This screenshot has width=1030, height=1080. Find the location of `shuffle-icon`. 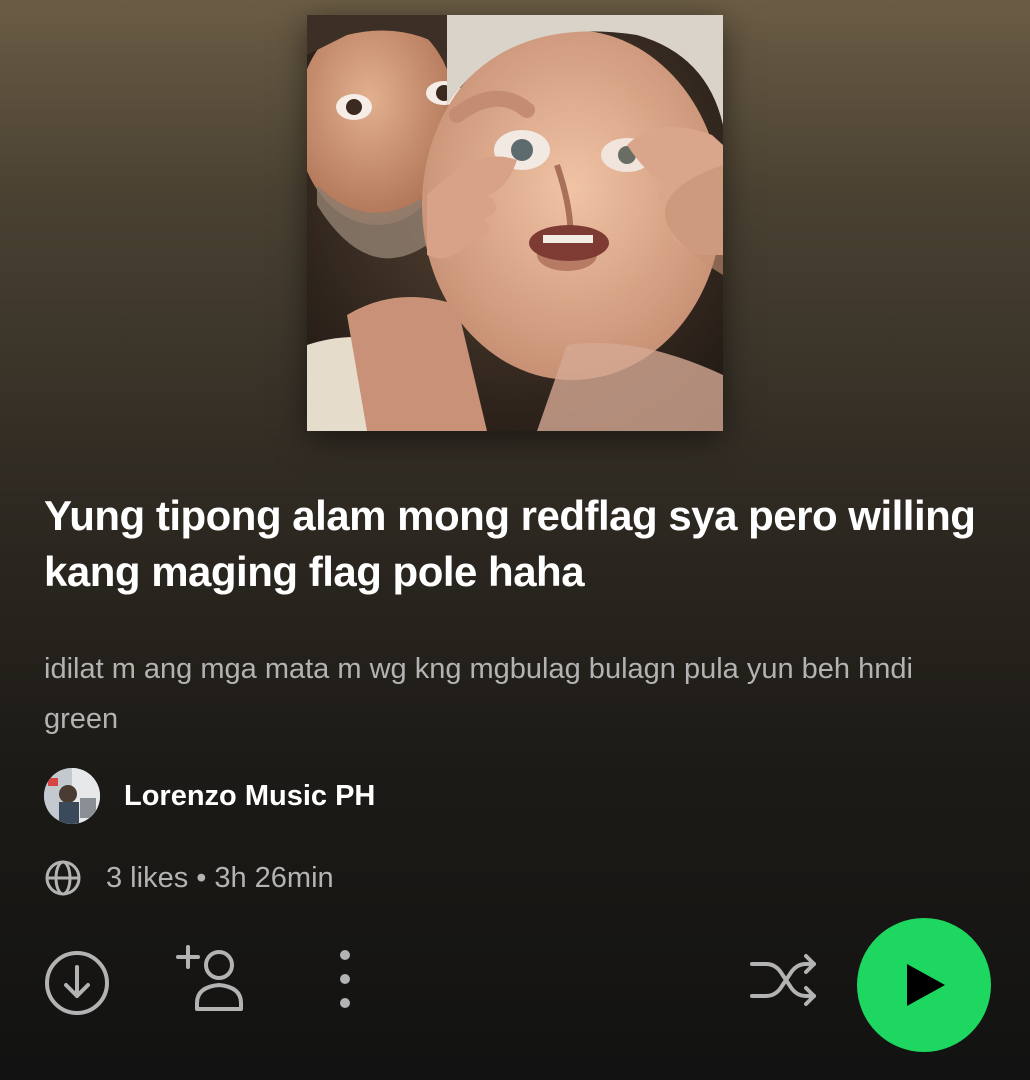

shuffle-icon is located at coordinates (783, 980).